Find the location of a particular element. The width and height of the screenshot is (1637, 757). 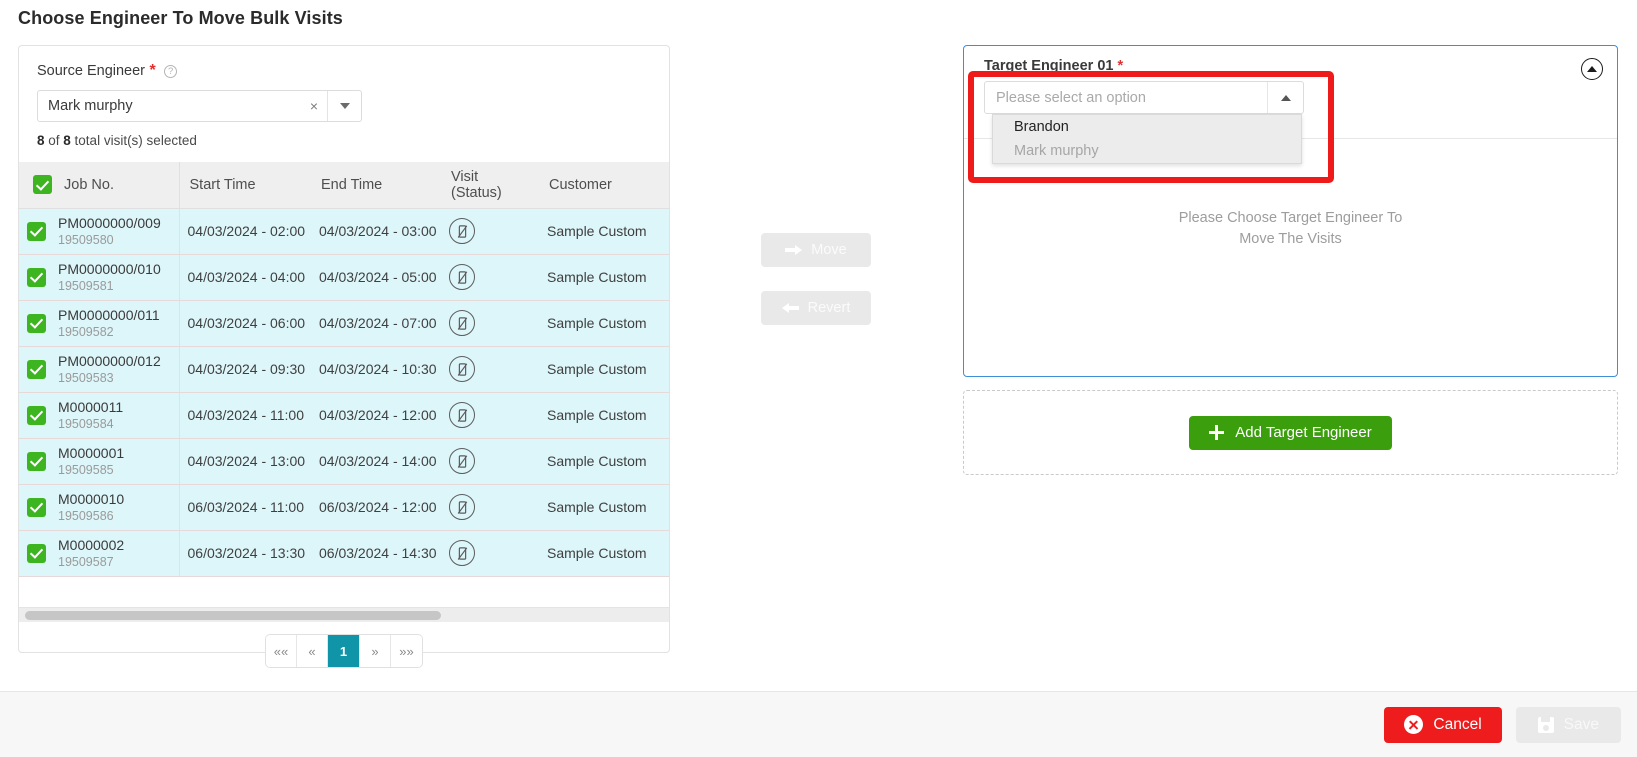

cell-start-time: 04/03/2024 - 11:00 is located at coordinates (245, 415).